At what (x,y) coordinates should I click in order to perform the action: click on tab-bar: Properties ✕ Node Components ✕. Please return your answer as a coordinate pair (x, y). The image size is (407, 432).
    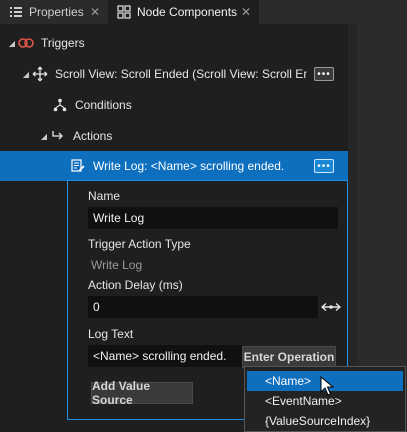
    Looking at the image, I should click on (203, 12).